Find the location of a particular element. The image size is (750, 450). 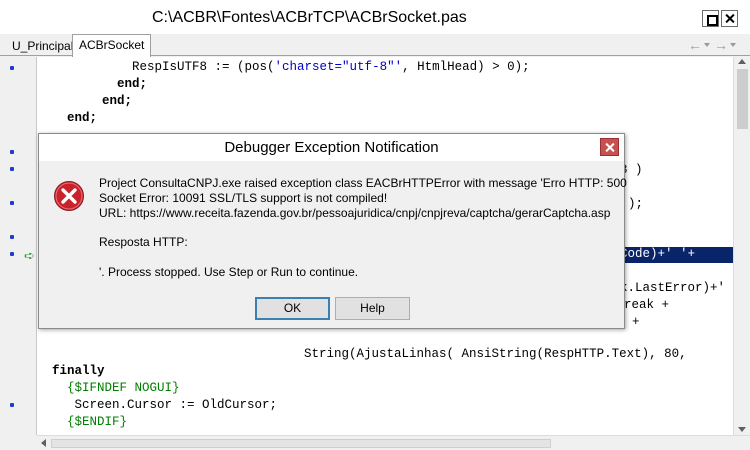

tab-acbrsocket: ACBrSocket is located at coordinates (112, 45).